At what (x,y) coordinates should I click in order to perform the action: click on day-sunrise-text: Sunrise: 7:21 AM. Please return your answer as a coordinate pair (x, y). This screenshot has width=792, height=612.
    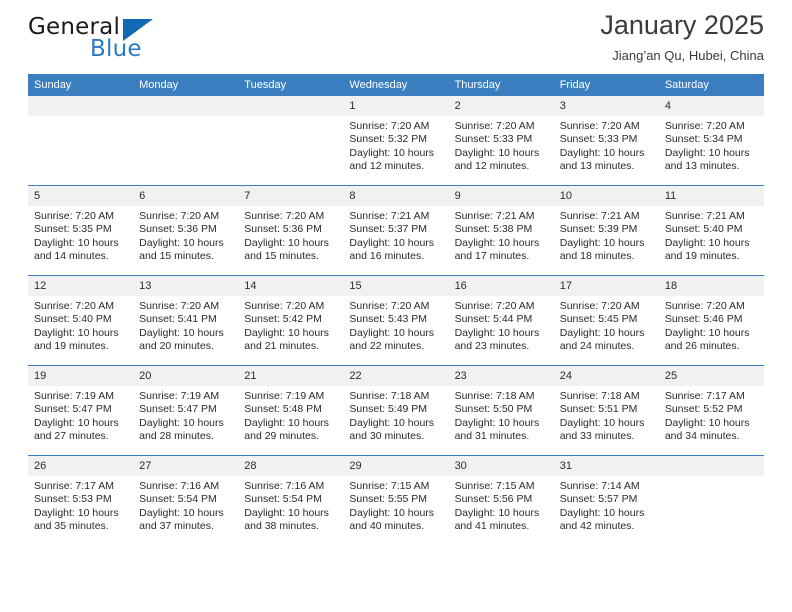
    Looking at the image, I should click on (599, 216).